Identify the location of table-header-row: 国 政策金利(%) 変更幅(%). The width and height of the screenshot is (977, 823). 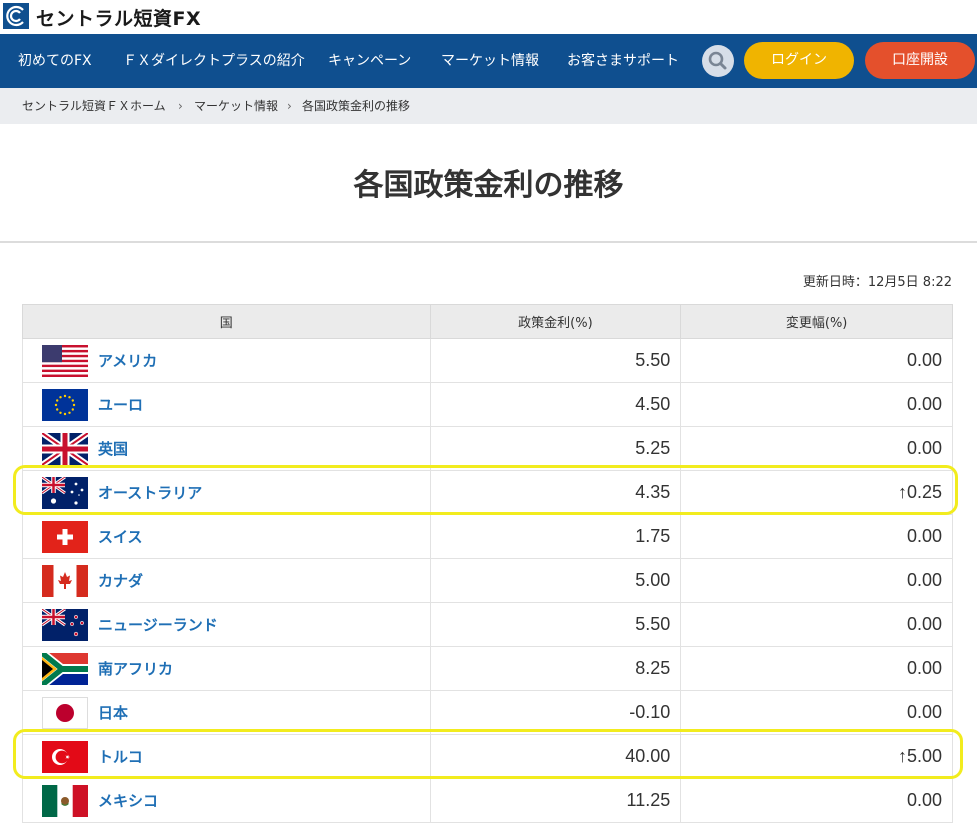
(487, 321).